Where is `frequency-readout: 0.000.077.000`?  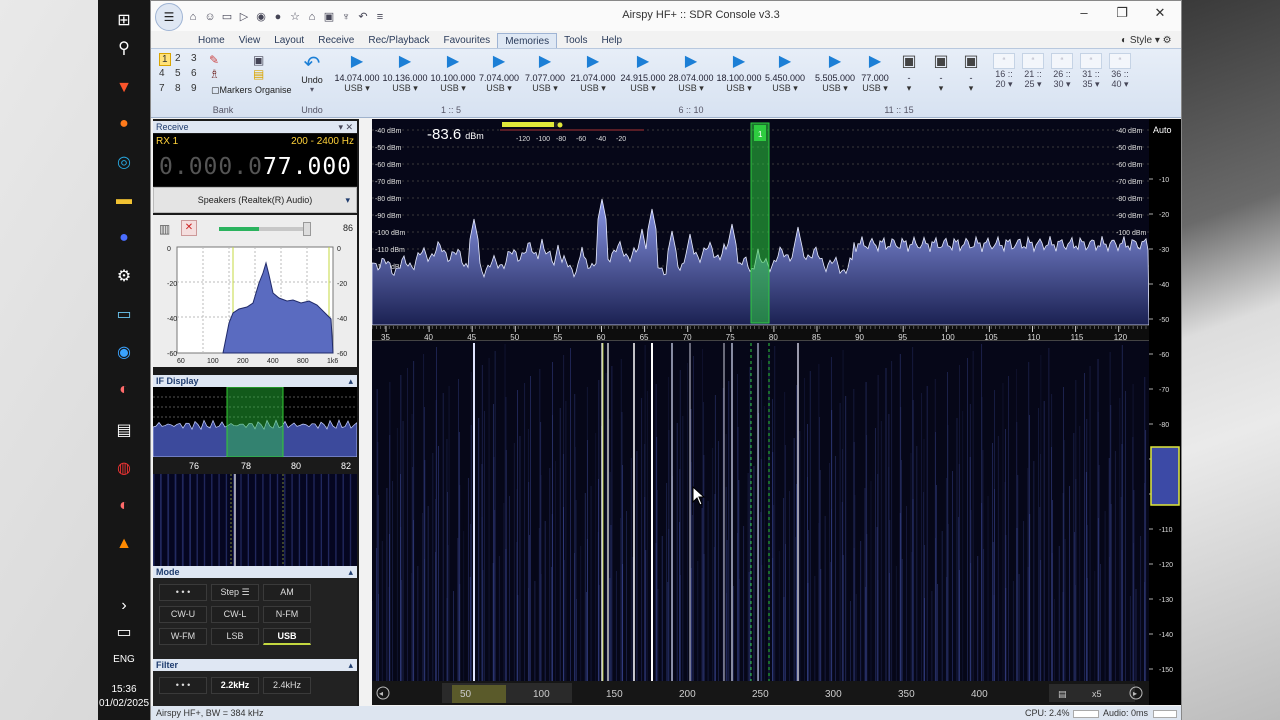 frequency-readout: 0.000.077.000 is located at coordinates (255, 167).